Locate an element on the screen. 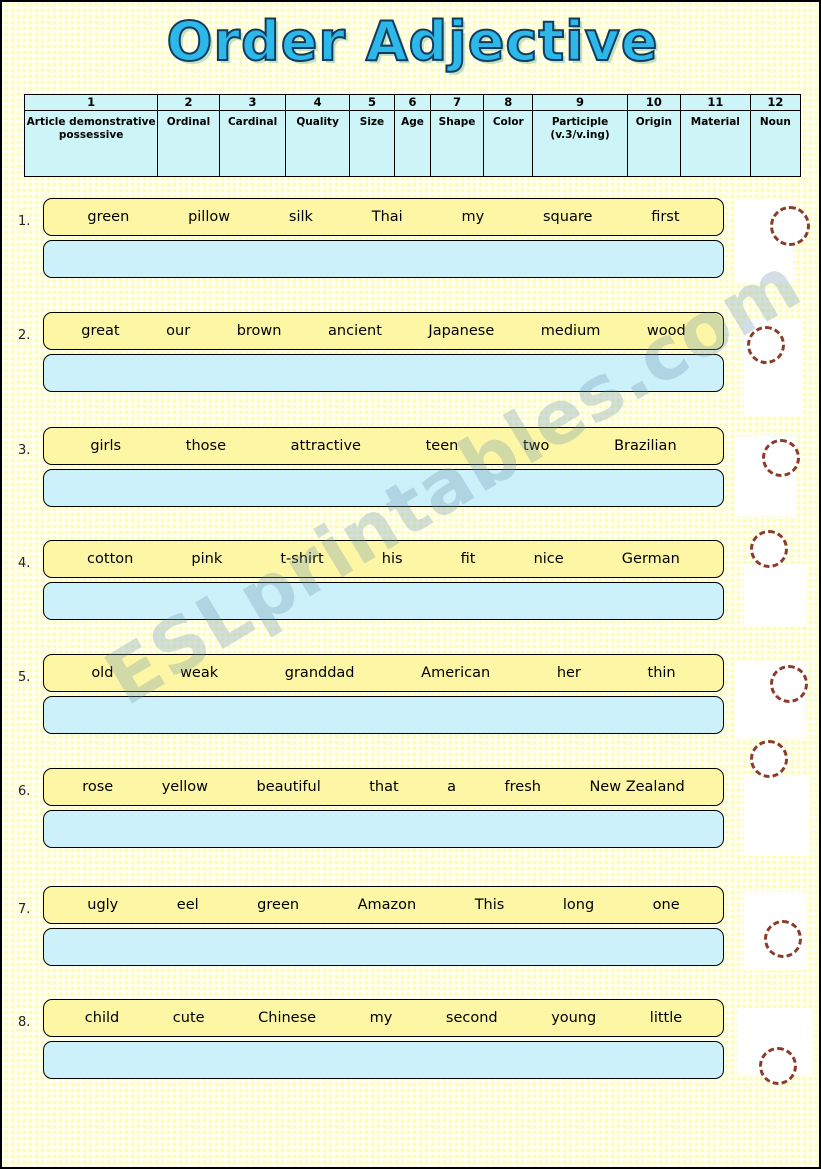 This screenshot has height=1169, width=821. word-token: cute is located at coordinates (188, 1018).